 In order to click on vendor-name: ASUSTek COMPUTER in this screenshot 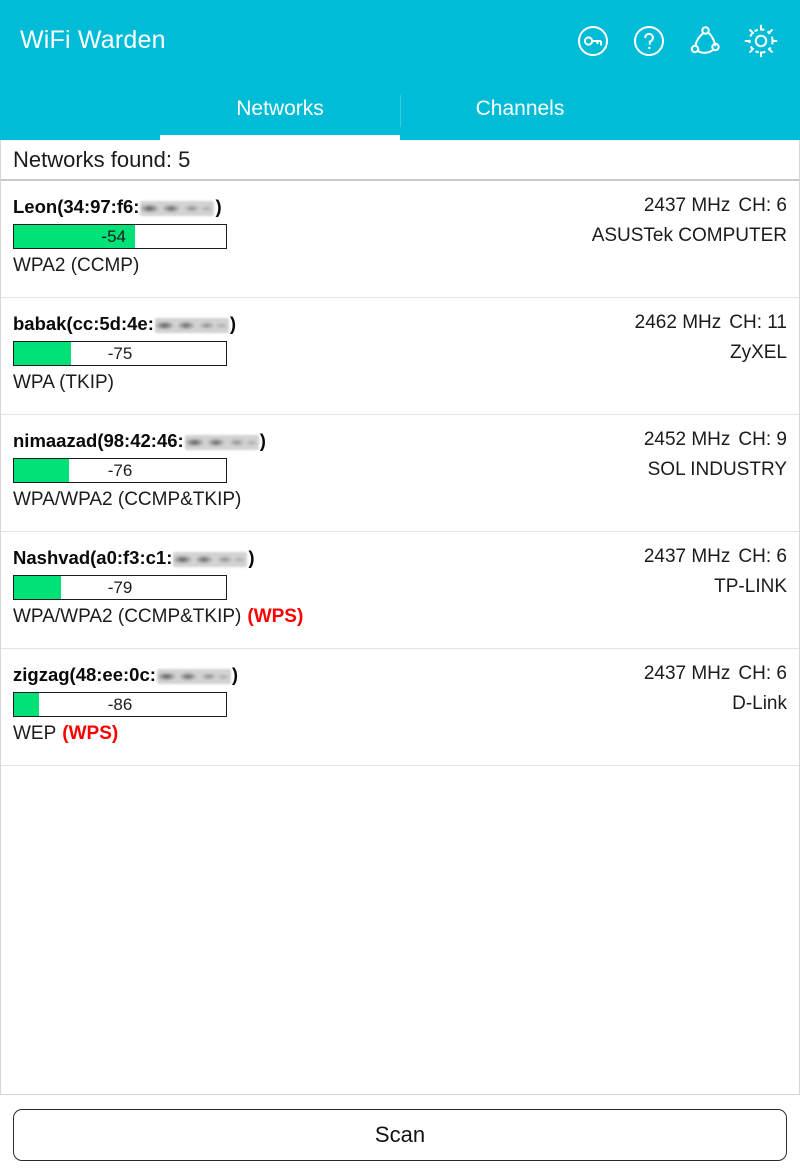, I will do `click(689, 235)`.